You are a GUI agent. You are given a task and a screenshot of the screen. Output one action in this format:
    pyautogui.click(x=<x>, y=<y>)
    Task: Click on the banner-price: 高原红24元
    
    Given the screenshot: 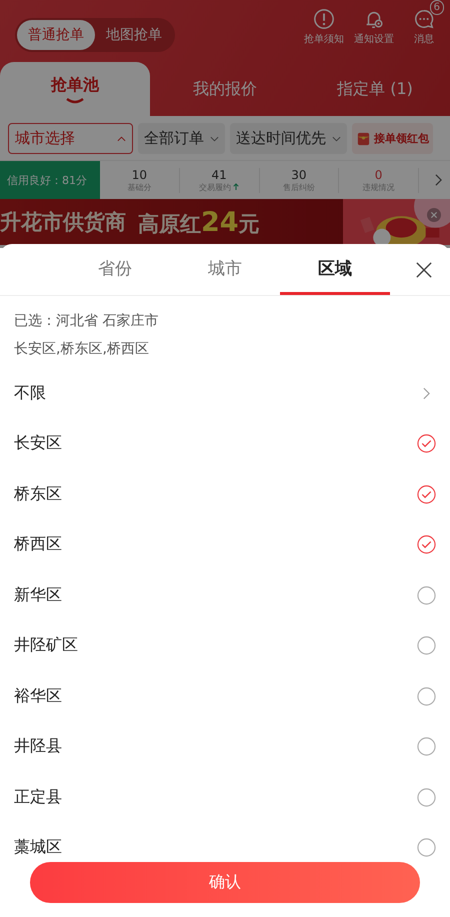 What is the action you would take?
    pyautogui.click(x=199, y=222)
    